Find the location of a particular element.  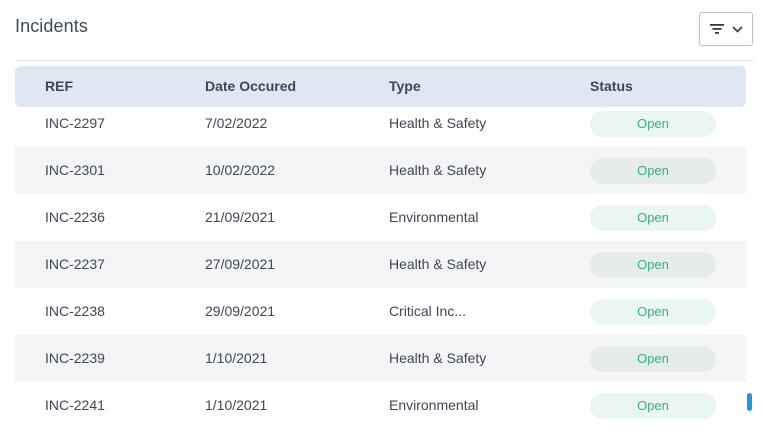

page-title: Incidents is located at coordinates (51, 26).